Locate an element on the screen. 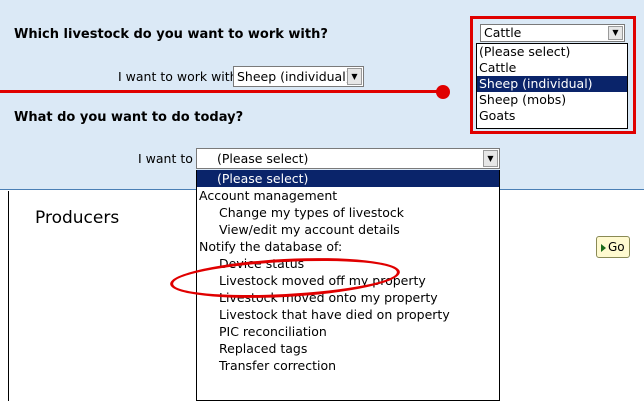  task-row-label: I want to is located at coordinates (165, 158).